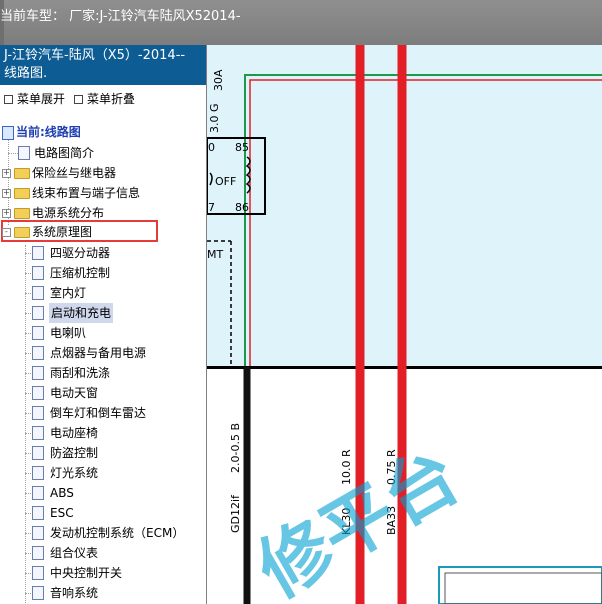 This screenshot has width=602, height=604. I want to click on relay-contact, so click(211, 179).